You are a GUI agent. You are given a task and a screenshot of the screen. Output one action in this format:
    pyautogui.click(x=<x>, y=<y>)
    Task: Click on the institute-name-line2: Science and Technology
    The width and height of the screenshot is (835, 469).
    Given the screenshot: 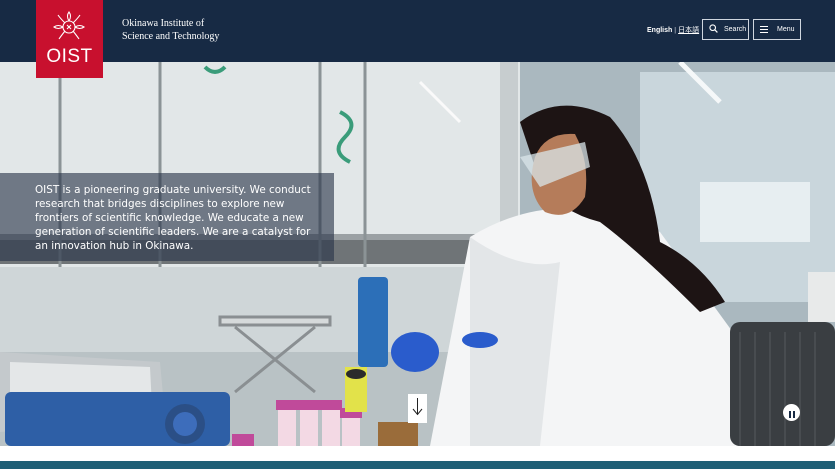 What is the action you would take?
    pyautogui.click(x=171, y=36)
    